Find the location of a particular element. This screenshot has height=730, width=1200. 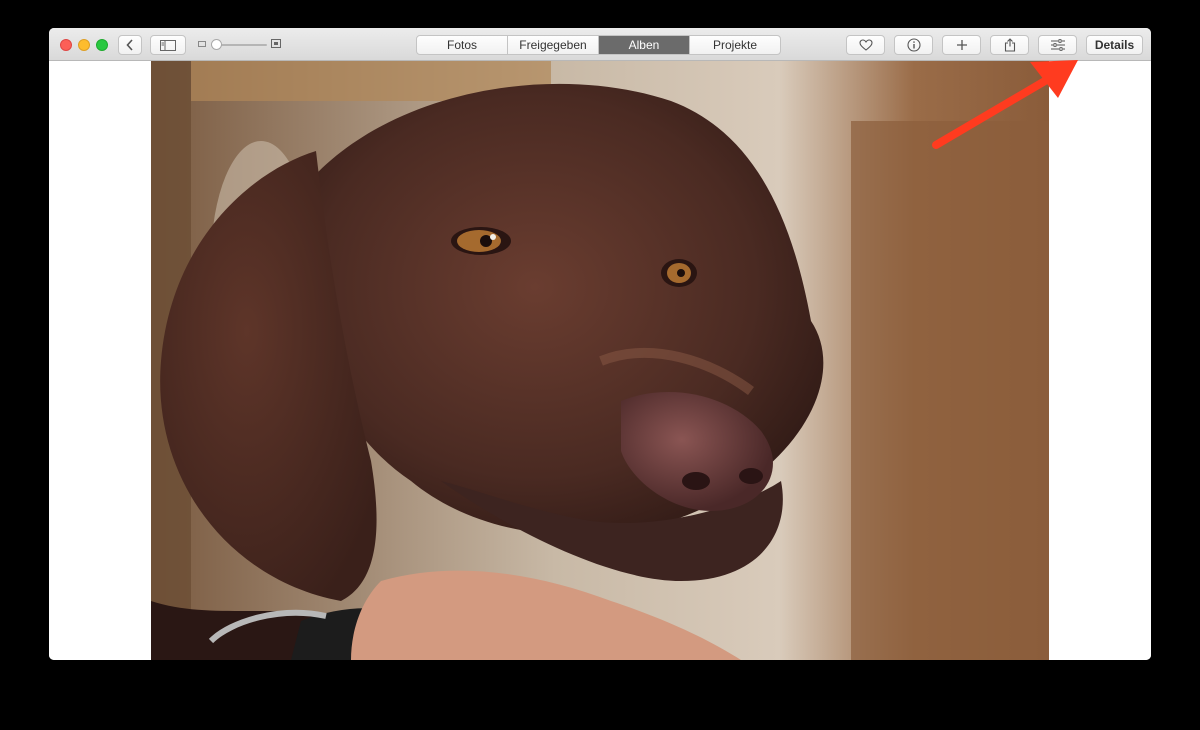

chevron-left-icon is located at coordinates (129, 45).